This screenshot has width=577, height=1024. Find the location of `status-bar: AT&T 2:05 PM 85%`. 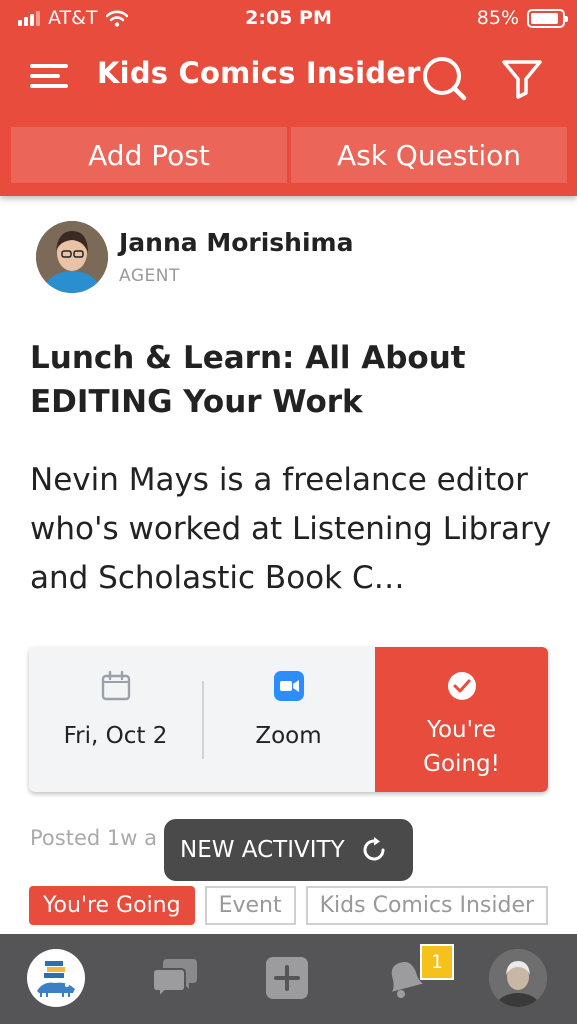

status-bar: AT&T 2:05 PM 85% is located at coordinates (288, 19).